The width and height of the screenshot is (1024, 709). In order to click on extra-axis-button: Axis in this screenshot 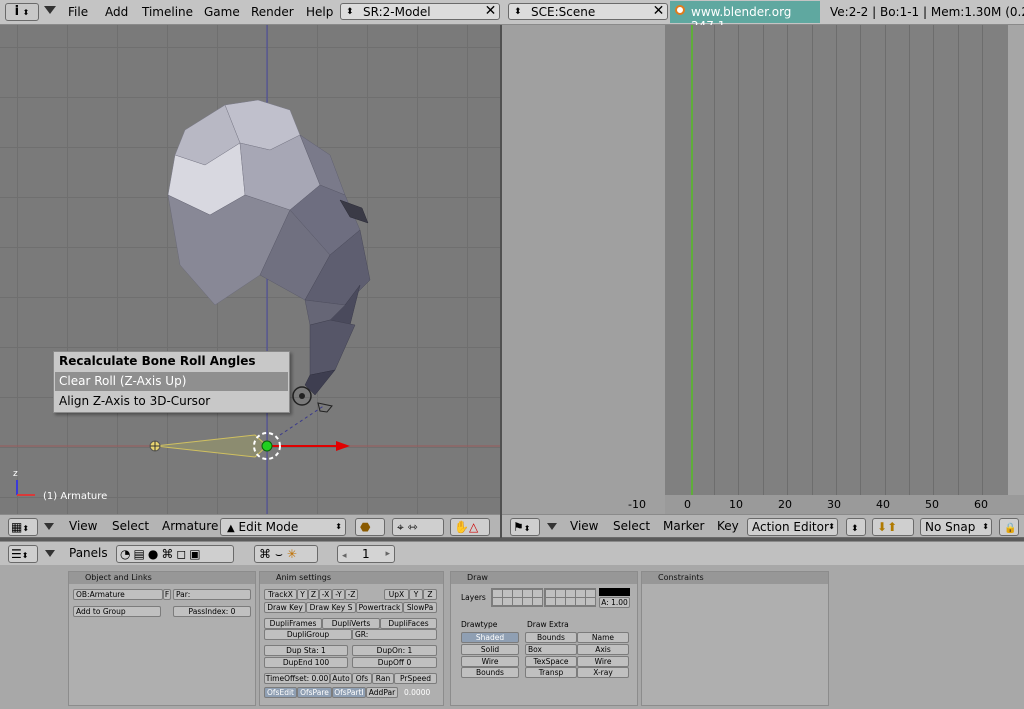, I will do `click(603, 649)`.